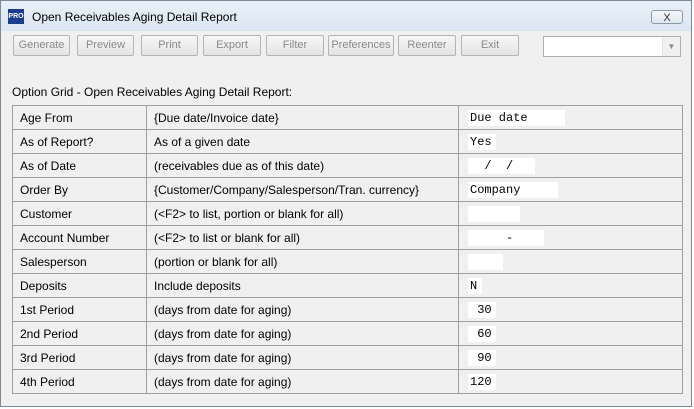  I want to click on option-description: (<F2> to list, portion or blank for all), so click(302, 213).